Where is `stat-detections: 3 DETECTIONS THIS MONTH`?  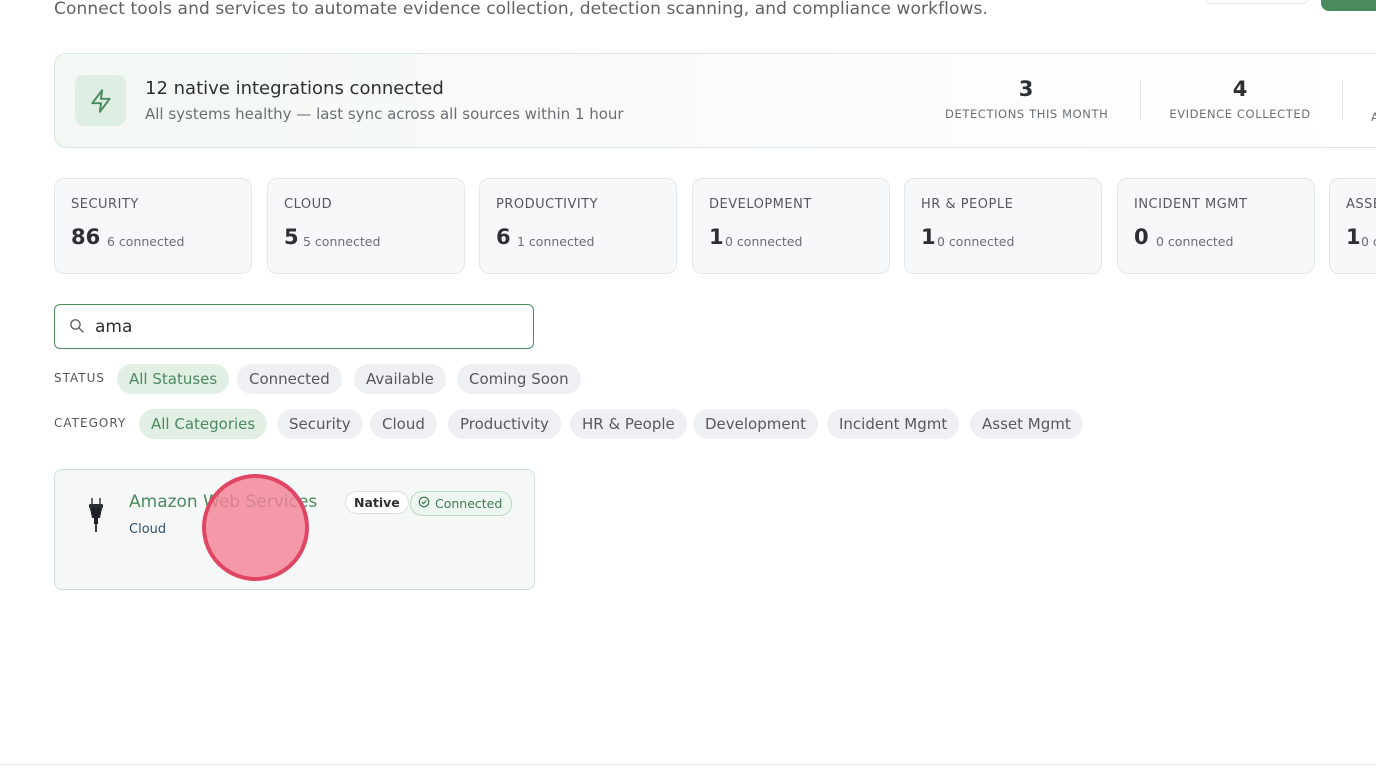 stat-detections: 3 DETECTIONS THIS MONTH is located at coordinates (1027, 99).